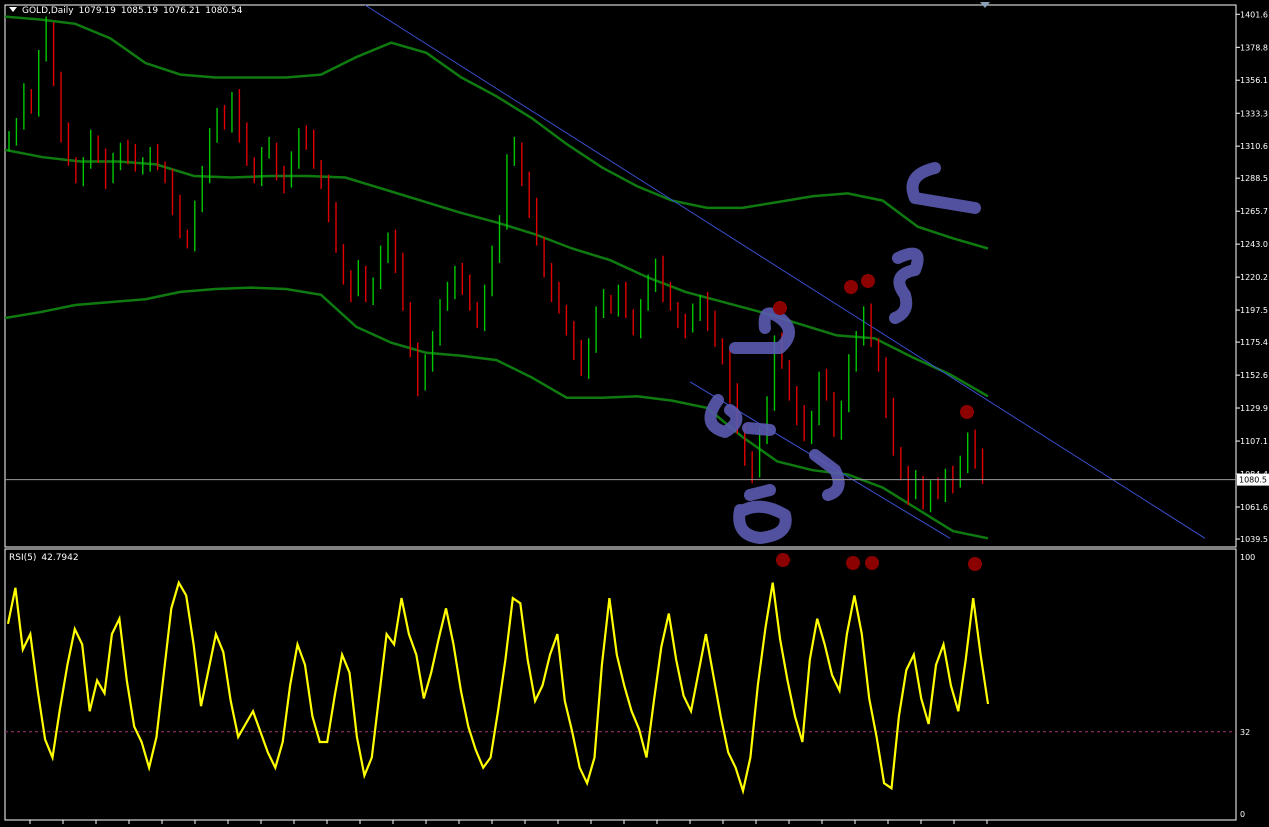 The image size is (1269, 827). Describe the element at coordinates (1247, 557) in the screenshot. I see `rsi-tick-label: 100` at that location.